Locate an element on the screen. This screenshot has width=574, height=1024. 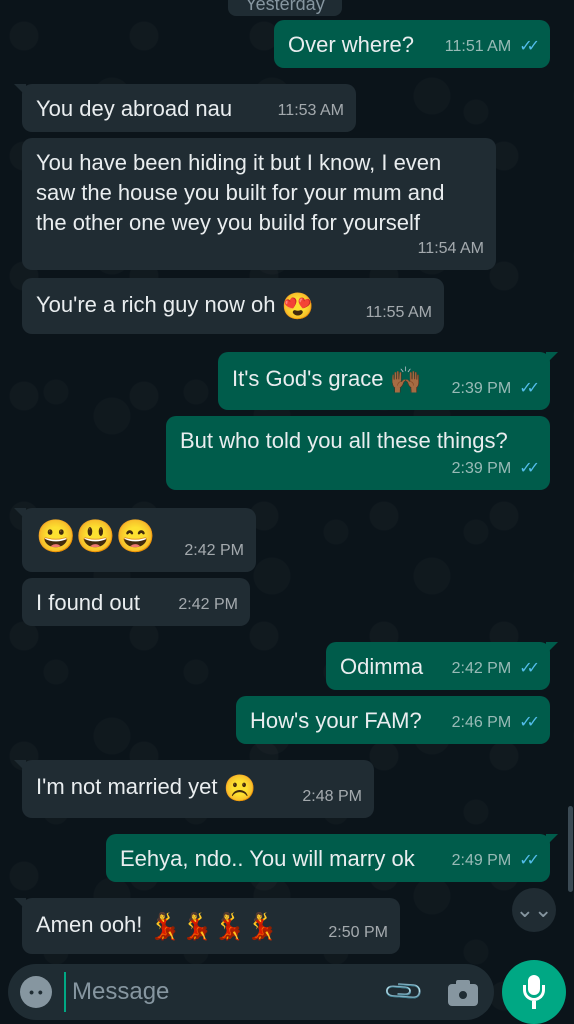
message-time: 2:46 PM is located at coordinates (481, 722).